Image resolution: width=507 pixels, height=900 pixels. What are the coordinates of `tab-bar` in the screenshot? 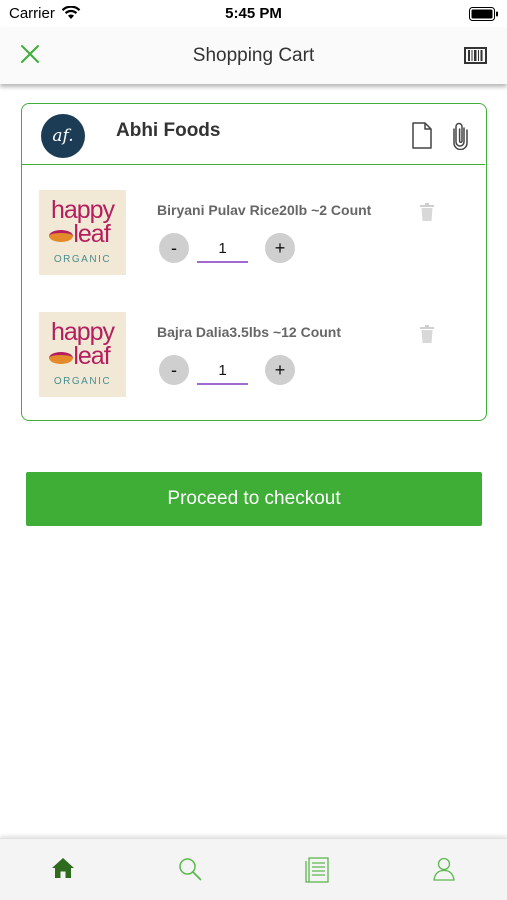 It's located at (253, 869).